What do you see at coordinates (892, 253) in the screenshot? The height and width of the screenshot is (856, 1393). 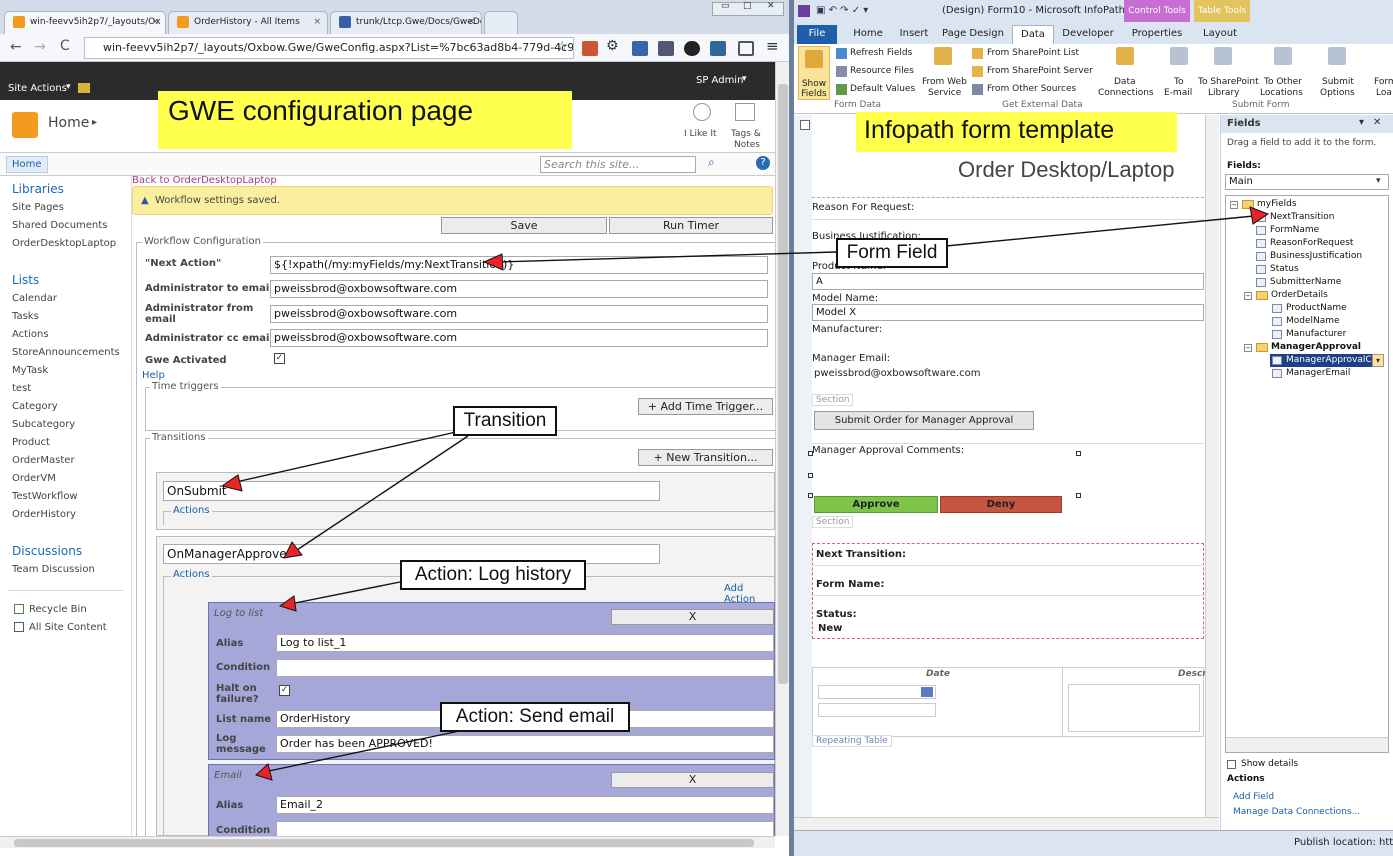 I see `callout-form-field: Form Field` at bounding box center [892, 253].